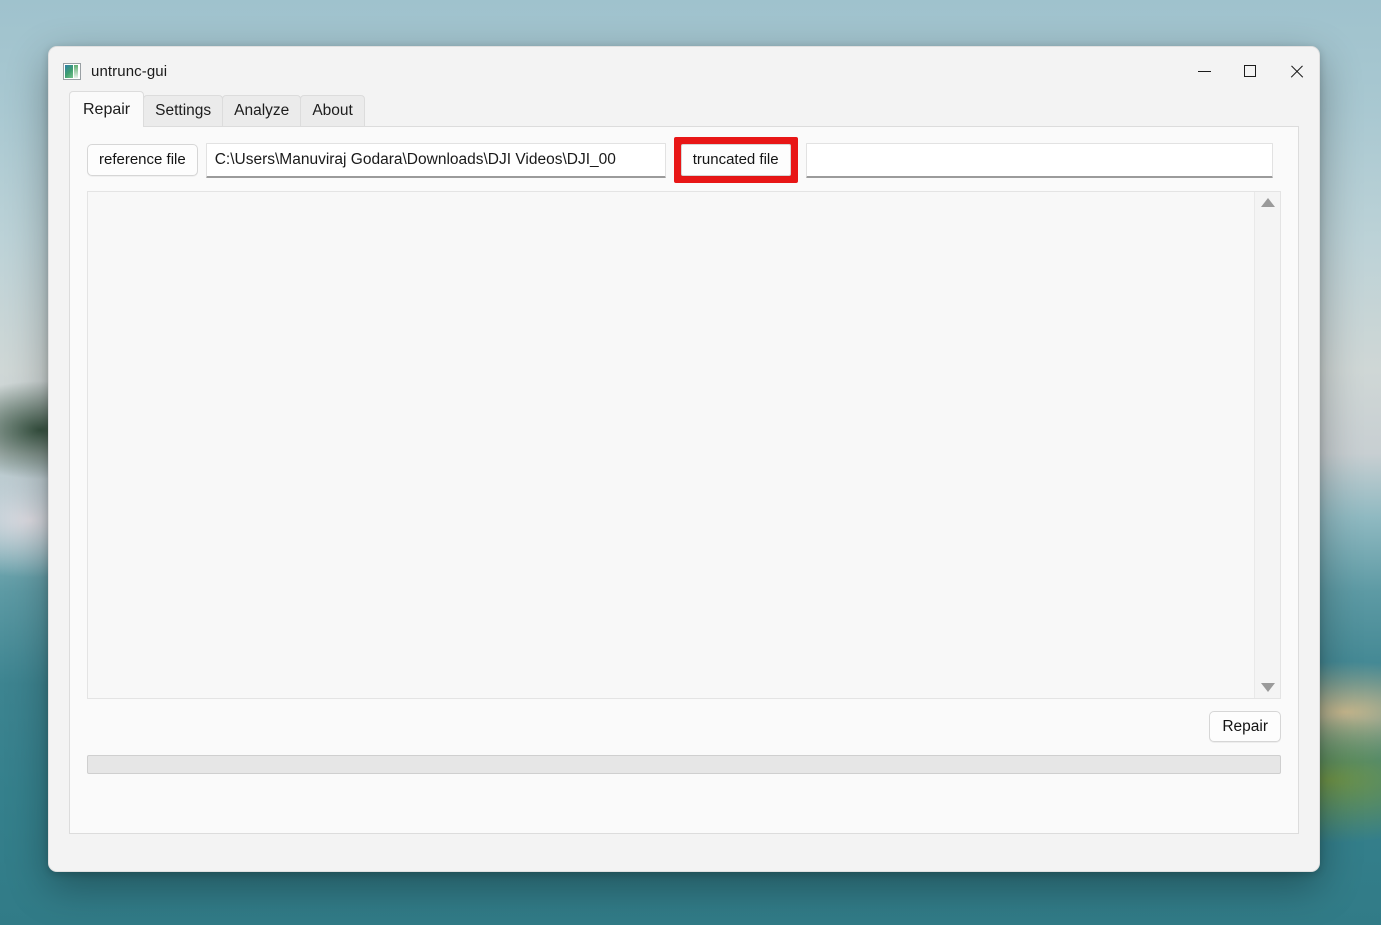 This screenshot has width=1381, height=925. I want to click on maximize-button, so click(1250, 71).